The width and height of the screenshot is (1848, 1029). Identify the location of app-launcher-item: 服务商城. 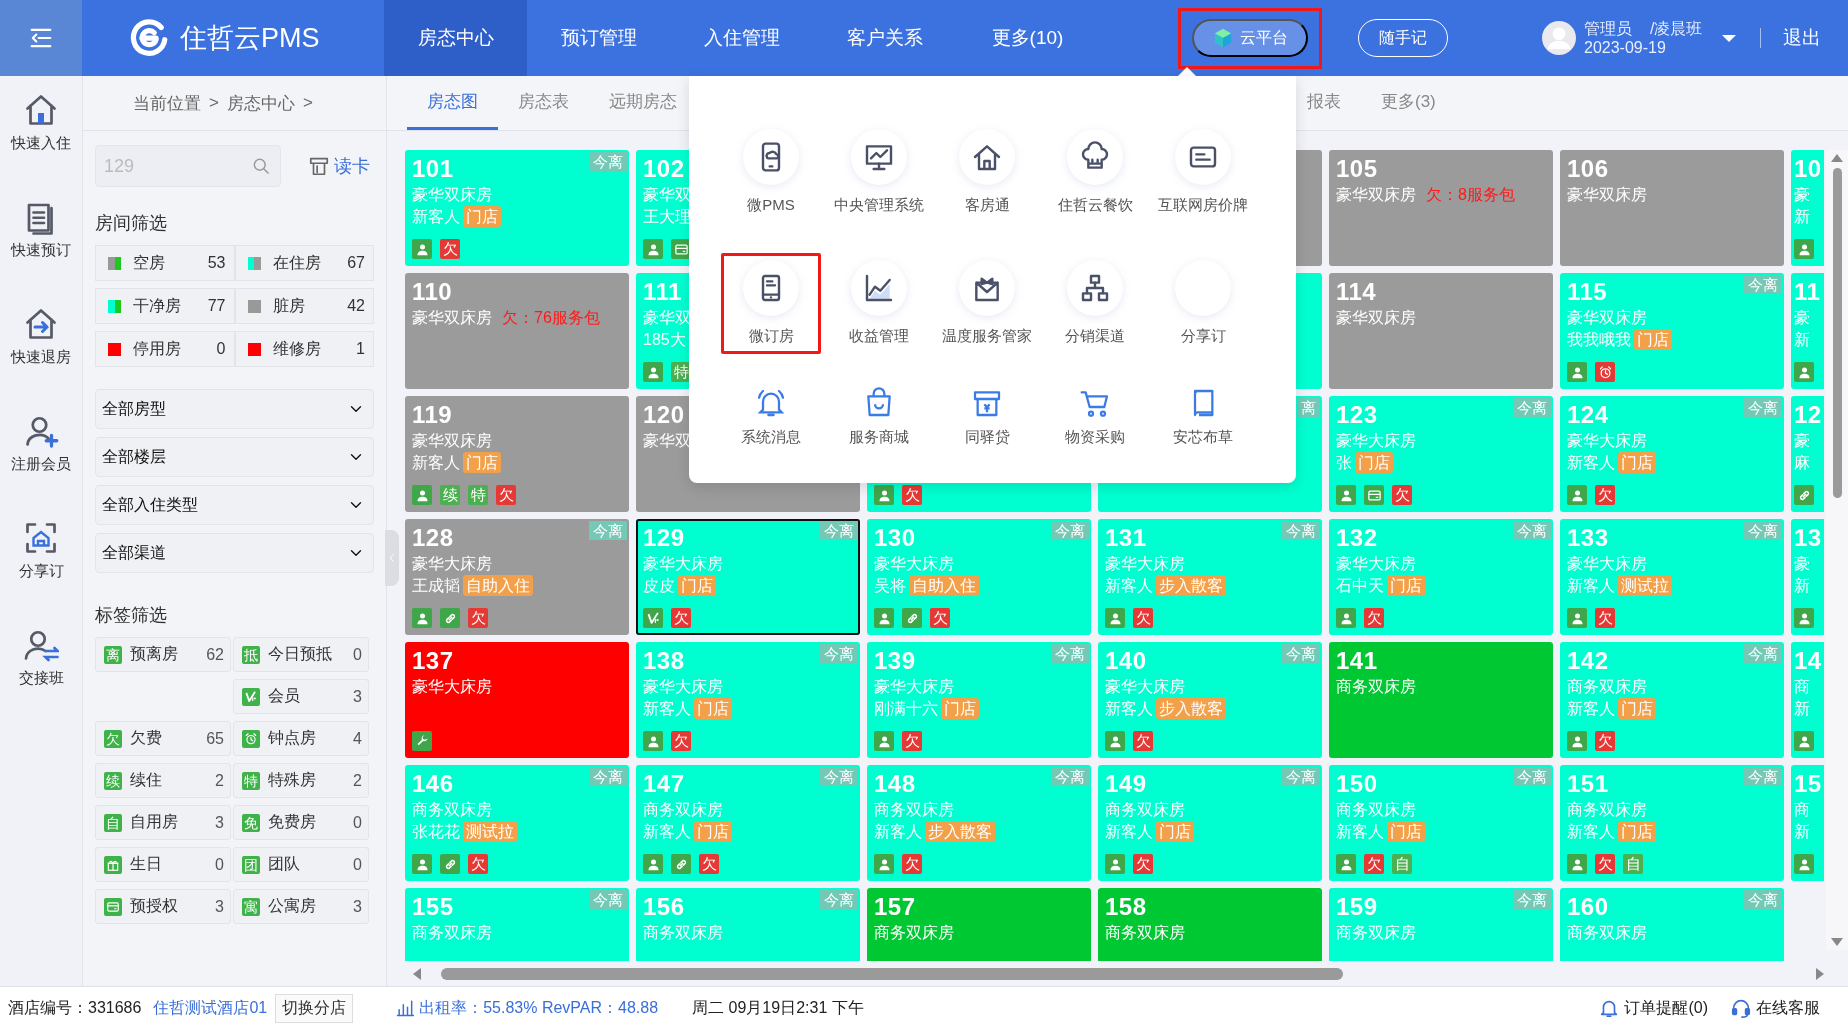
(879, 419).